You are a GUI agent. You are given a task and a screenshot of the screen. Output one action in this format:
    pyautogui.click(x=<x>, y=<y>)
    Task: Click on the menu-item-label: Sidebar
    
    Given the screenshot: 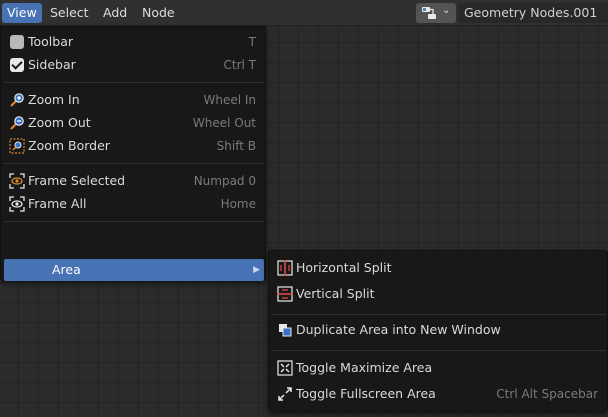 What is the action you would take?
    pyautogui.click(x=52, y=64)
    